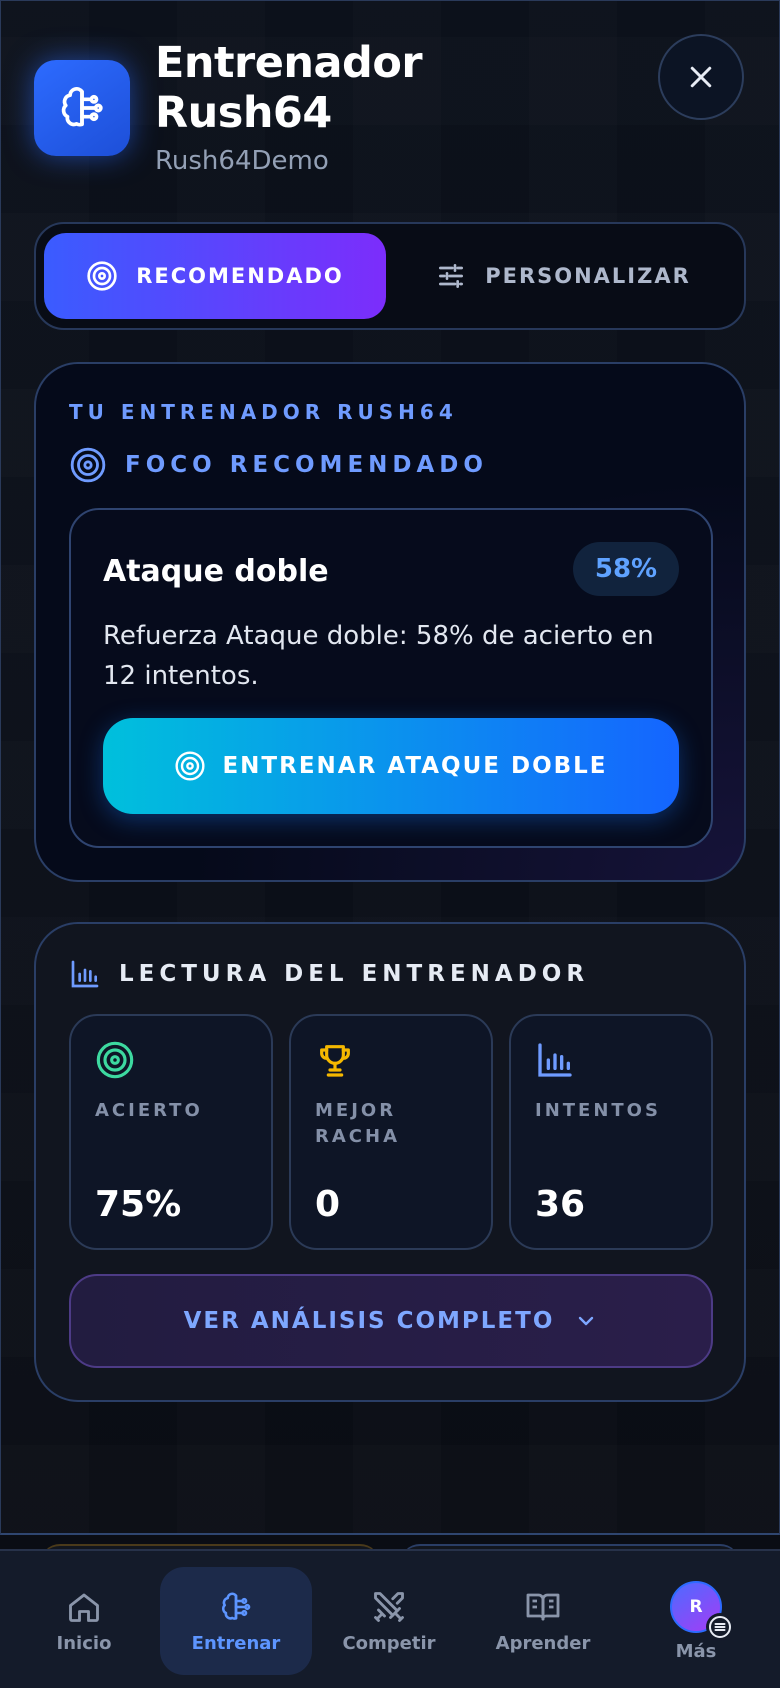 The image size is (780, 1688). I want to click on nav-item-entrenar: Entrenar, so click(236, 1621).